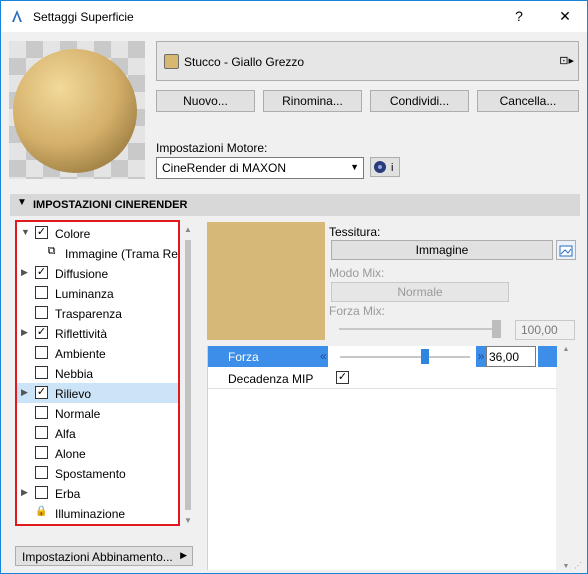  What do you see at coordinates (578, 565) in the screenshot?
I see `resize-grip-icon: ⋰` at bounding box center [578, 565].